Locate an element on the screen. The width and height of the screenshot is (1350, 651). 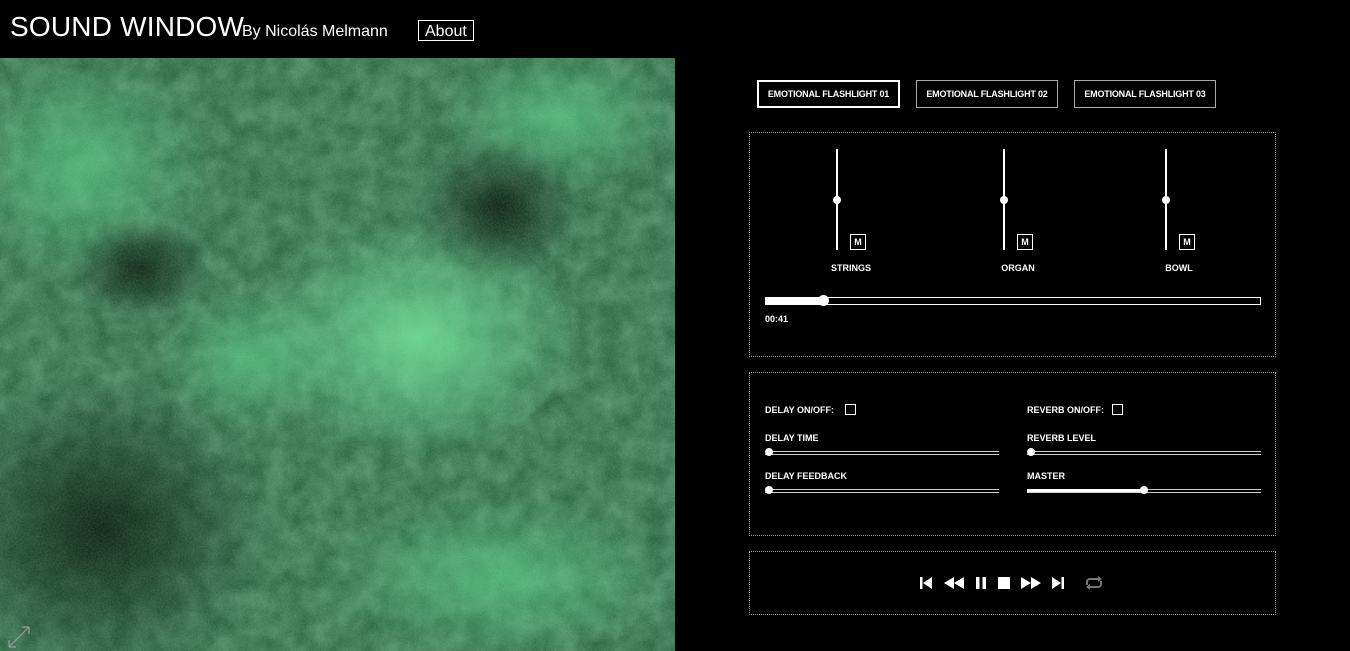
pause-icon is located at coordinates (981, 583).